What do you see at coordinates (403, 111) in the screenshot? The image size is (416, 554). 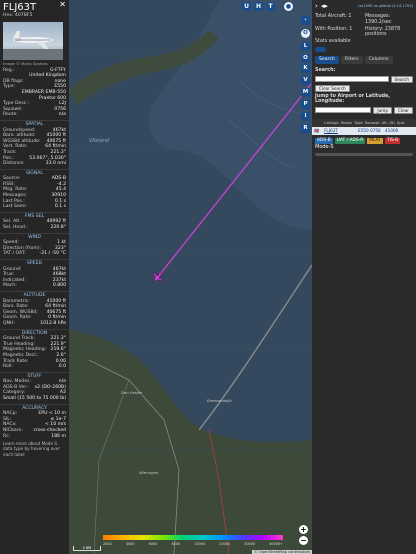 I see `clear-button: Clear` at bounding box center [403, 111].